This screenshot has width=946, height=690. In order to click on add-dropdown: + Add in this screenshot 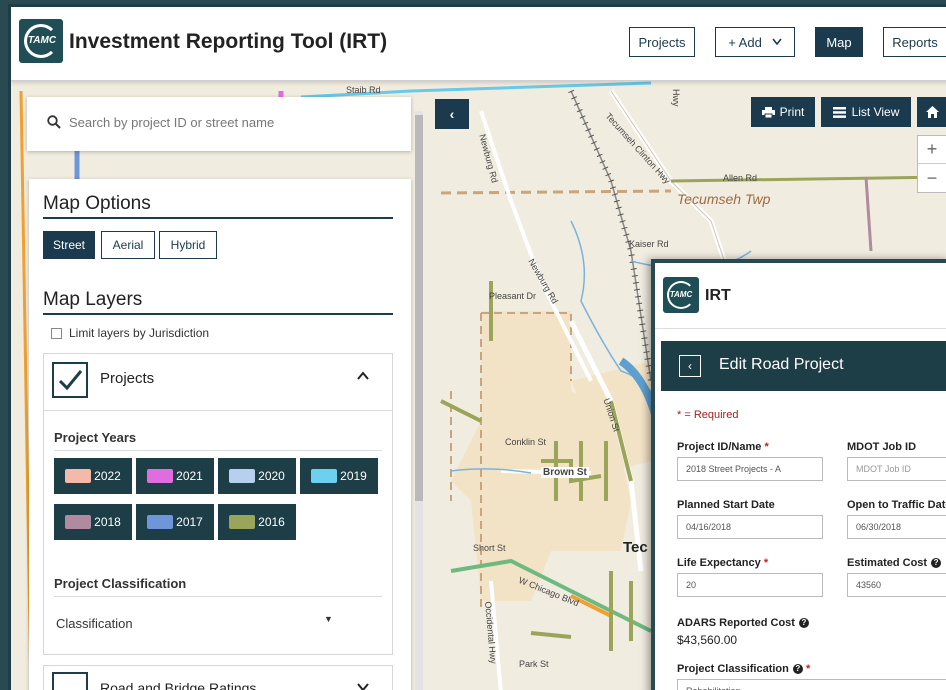, I will do `click(755, 42)`.